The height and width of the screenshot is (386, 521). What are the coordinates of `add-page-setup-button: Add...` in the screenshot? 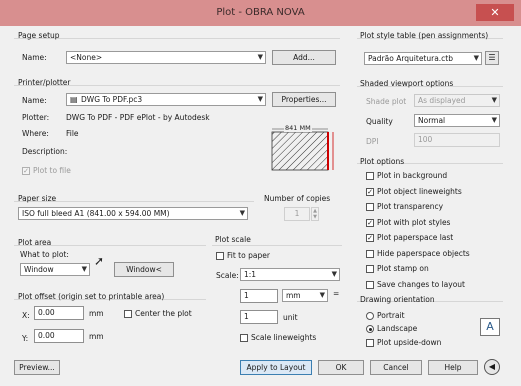 It's located at (304, 57).